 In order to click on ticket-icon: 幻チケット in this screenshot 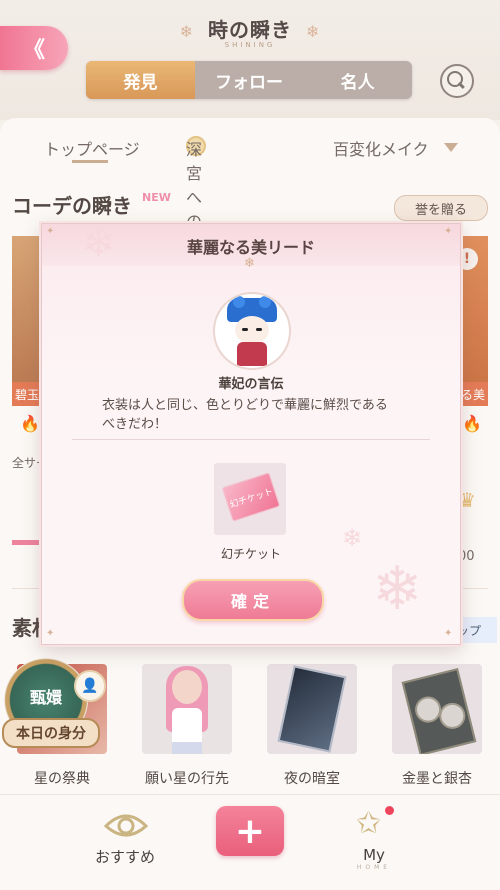, I will do `click(251, 497)`.